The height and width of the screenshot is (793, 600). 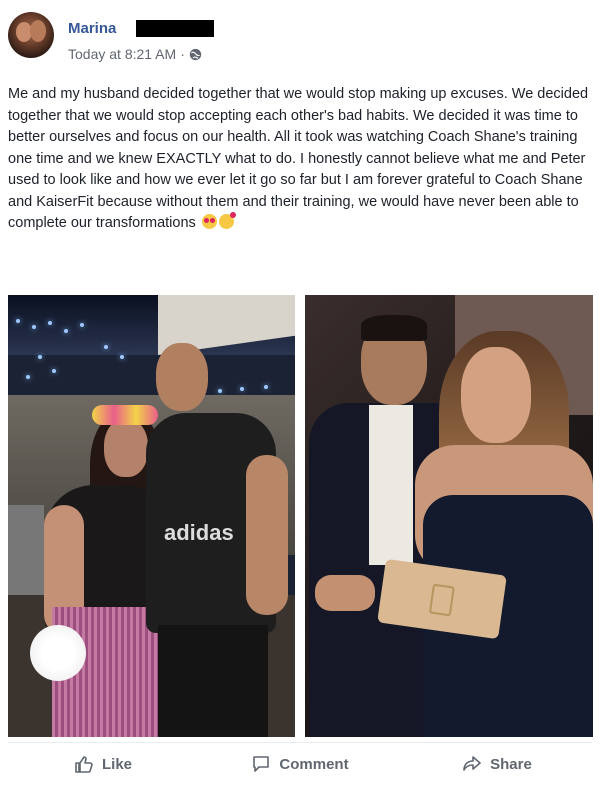 What do you see at coordinates (261, 764) in the screenshot?
I see `comment-bubble-icon` at bounding box center [261, 764].